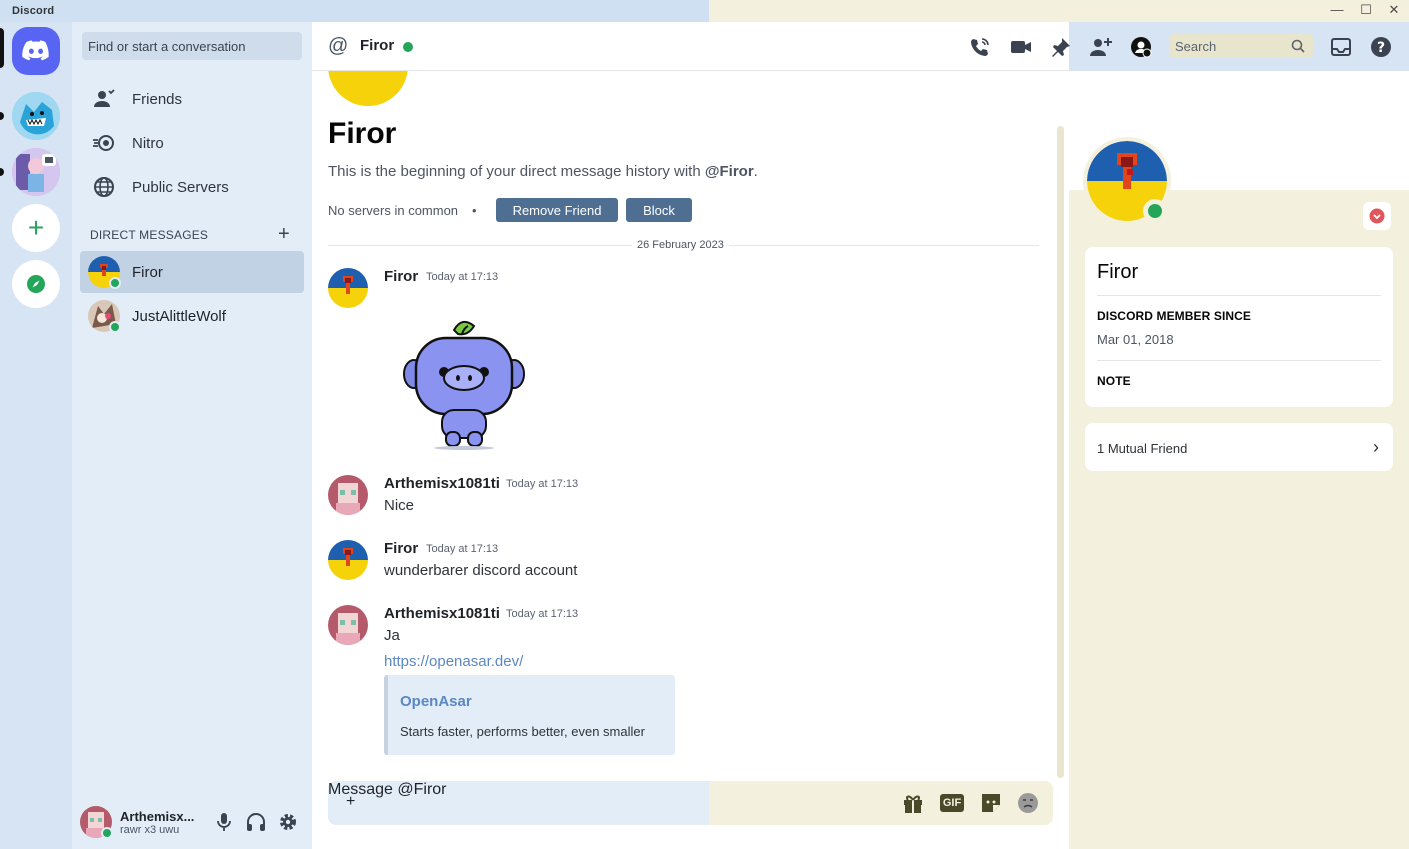  I want to click on server-art, so click(36, 172).